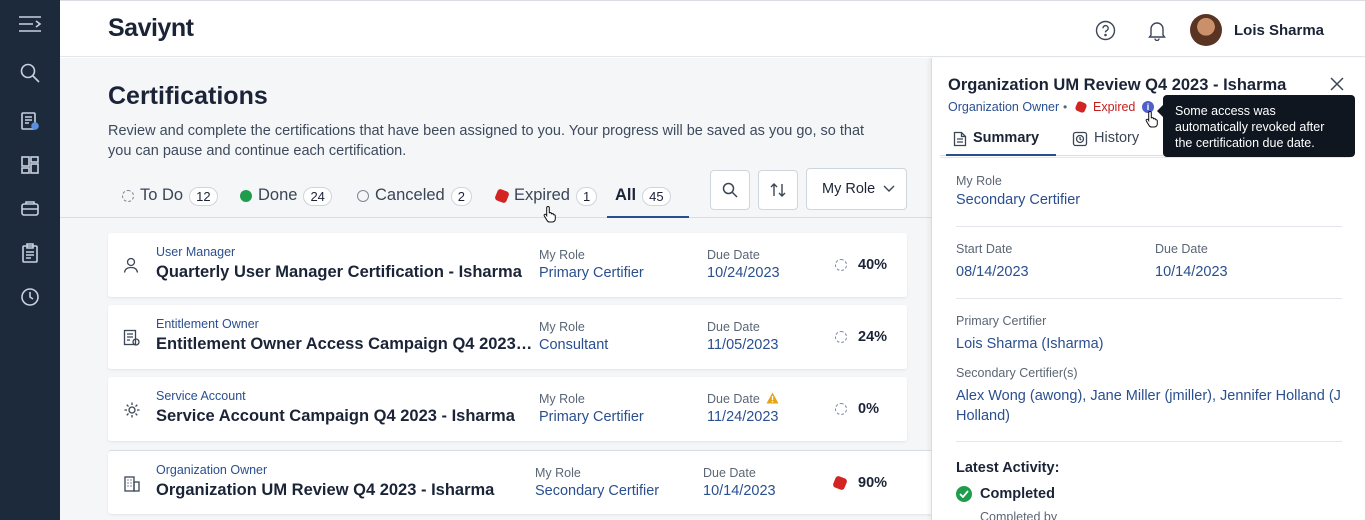  What do you see at coordinates (873, 337) in the screenshot?
I see `progress-percent: 24%` at bounding box center [873, 337].